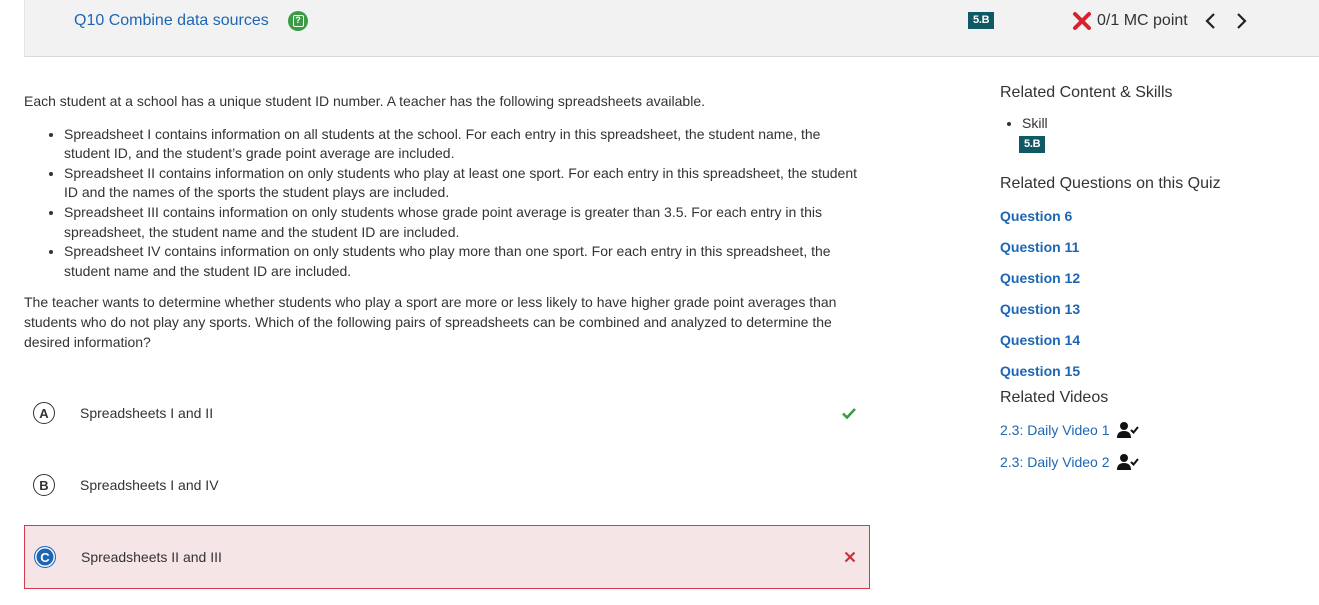  What do you see at coordinates (1086, 92) in the screenshot?
I see `related-content-heading: Related Content & Skills` at bounding box center [1086, 92].